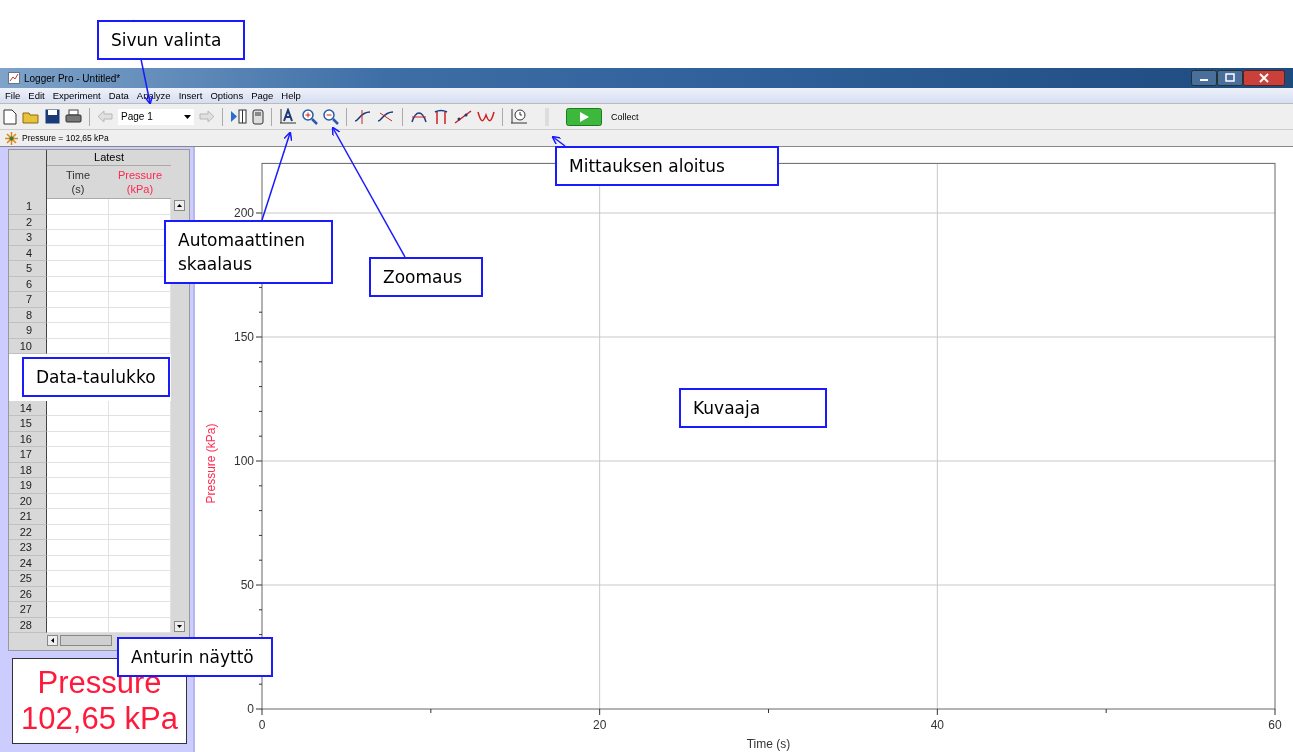 Image resolution: width=1293 pixels, height=752 pixels. Describe the element at coordinates (73, 116) in the screenshot. I see `printer-icon` at that location.